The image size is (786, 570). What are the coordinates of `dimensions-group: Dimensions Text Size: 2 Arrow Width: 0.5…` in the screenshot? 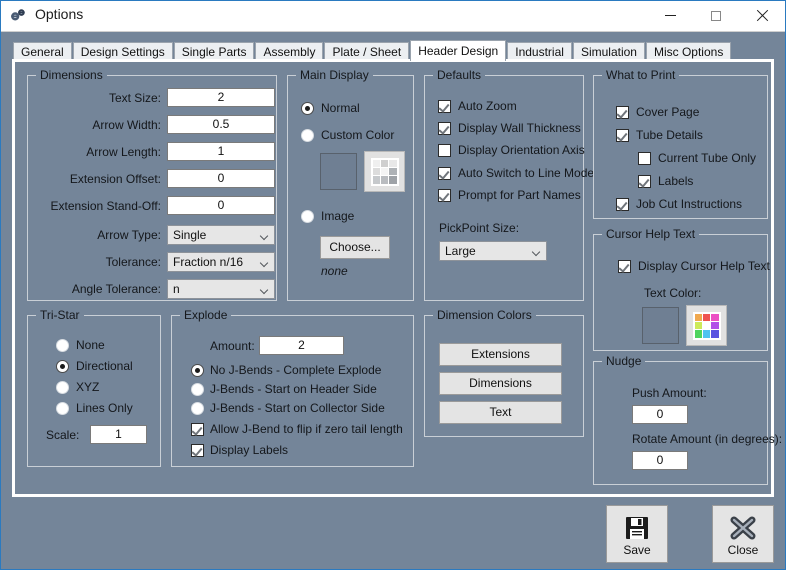 It's located at (152, 184).